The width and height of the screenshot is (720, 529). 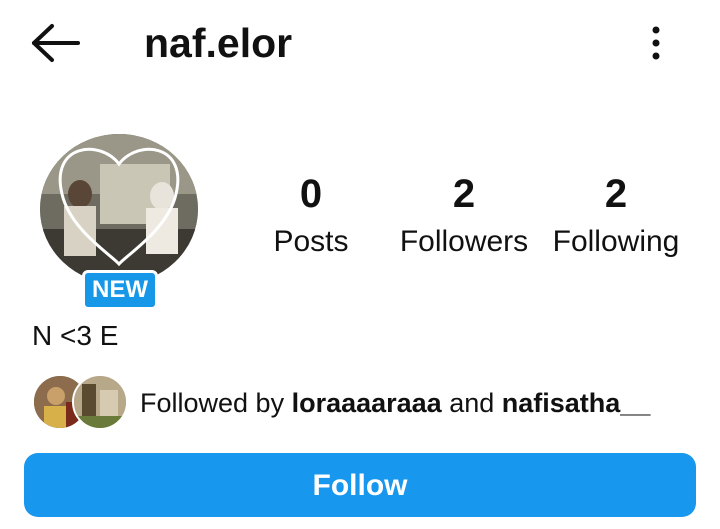 I want to click on mutual-prefix: Followed by, so click(x=216, y=403).